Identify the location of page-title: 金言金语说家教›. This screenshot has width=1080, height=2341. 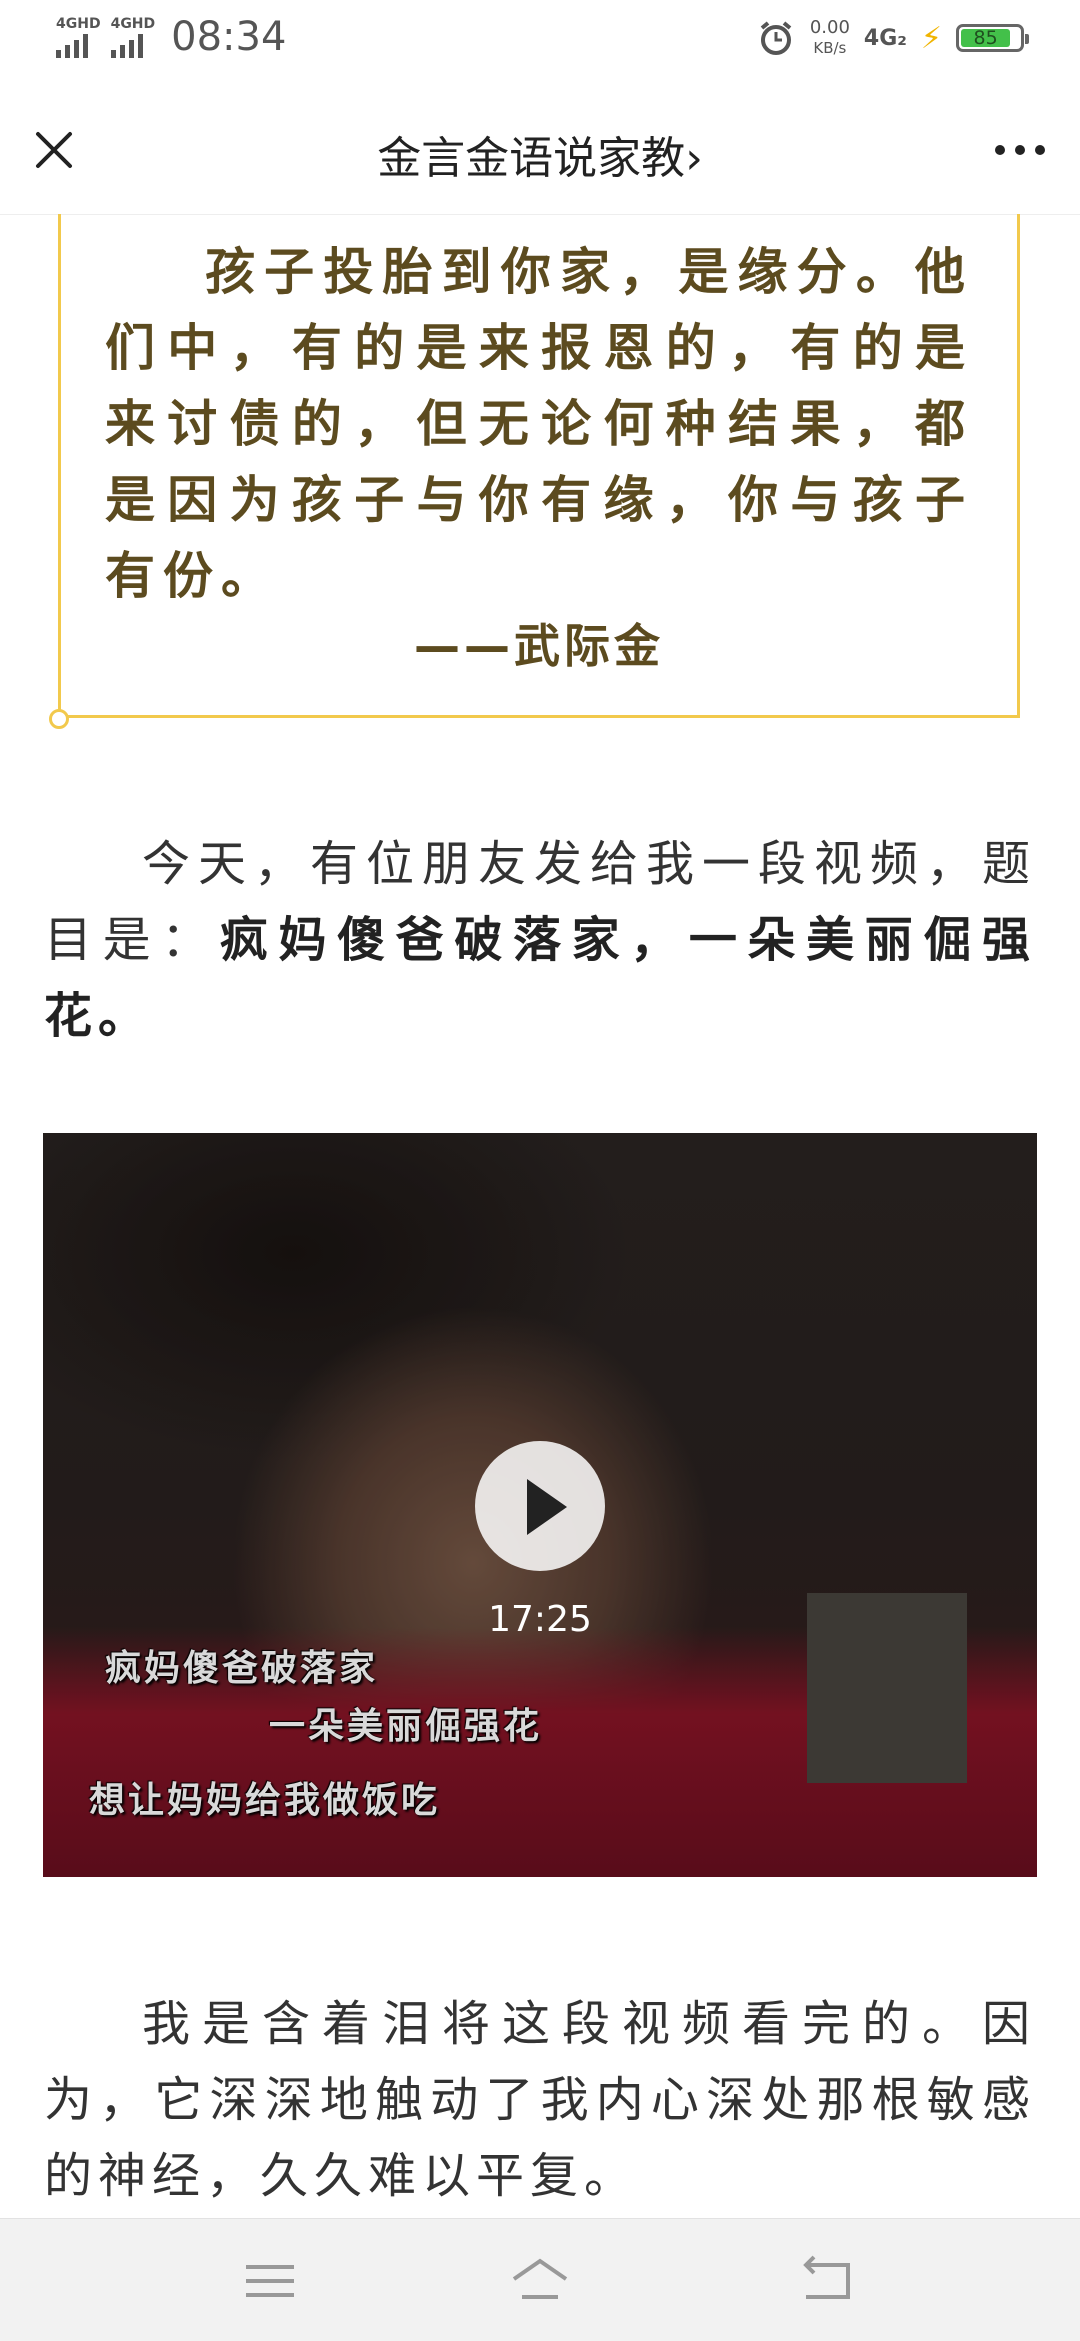
(540, 154).